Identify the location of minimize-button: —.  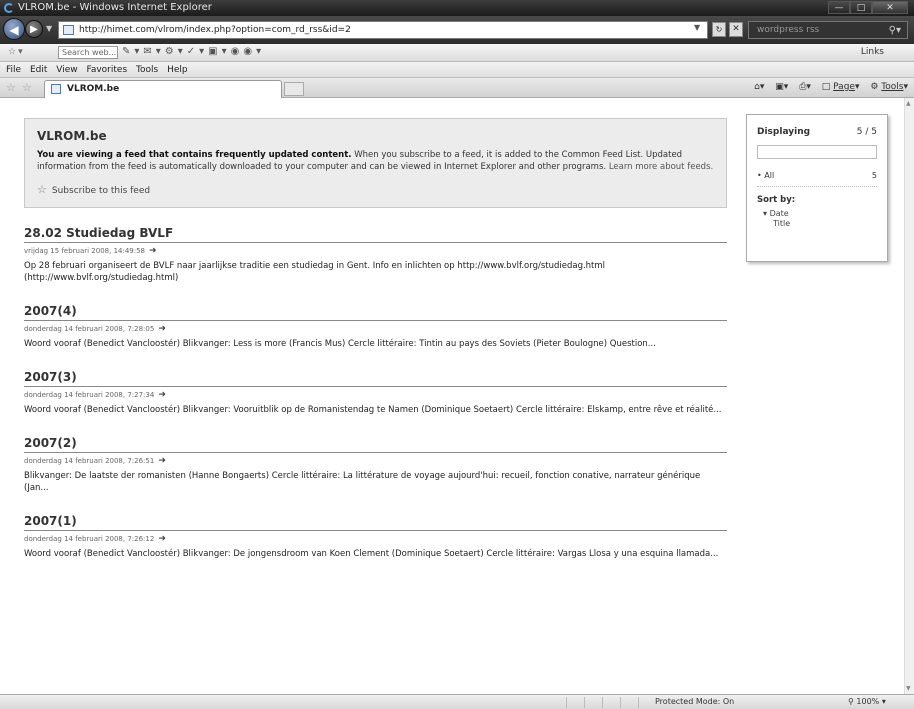
(839, 7).